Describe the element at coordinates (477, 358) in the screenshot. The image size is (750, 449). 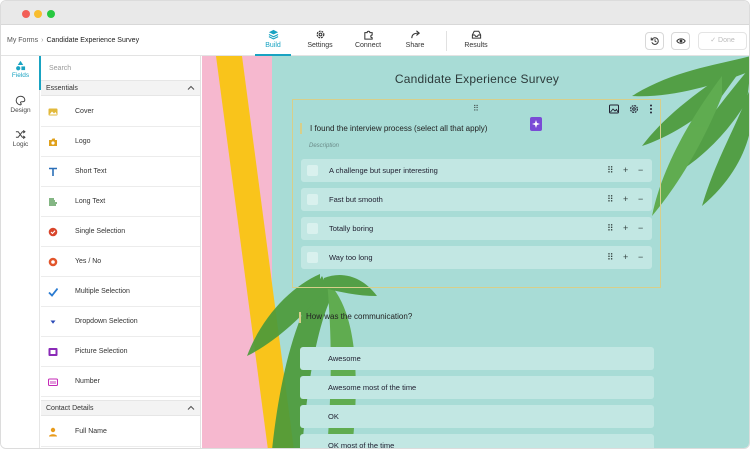
I see `option-row: Awesome` at that location.